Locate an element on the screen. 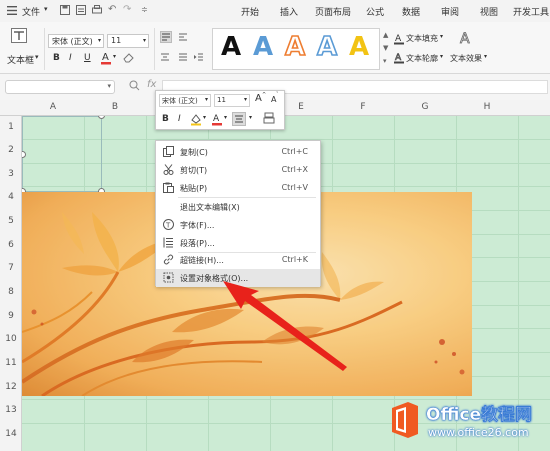 This screenshot has height=451, width=550. text-effect-icon: A is located at coordinates (466, 39).